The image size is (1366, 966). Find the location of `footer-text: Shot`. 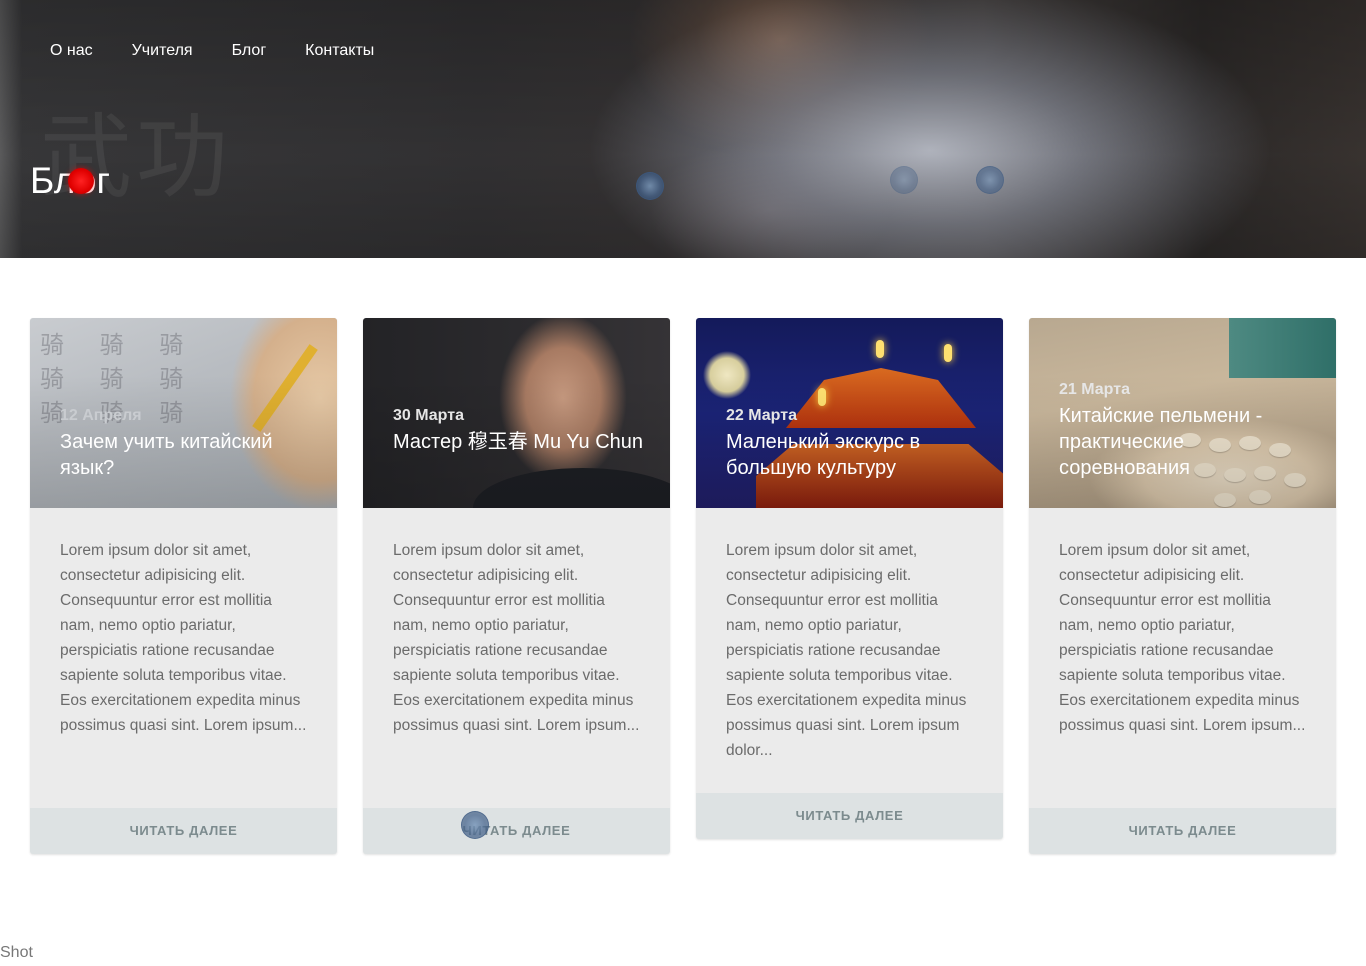

footer-text: Shot is located at coordinates (16, 952).